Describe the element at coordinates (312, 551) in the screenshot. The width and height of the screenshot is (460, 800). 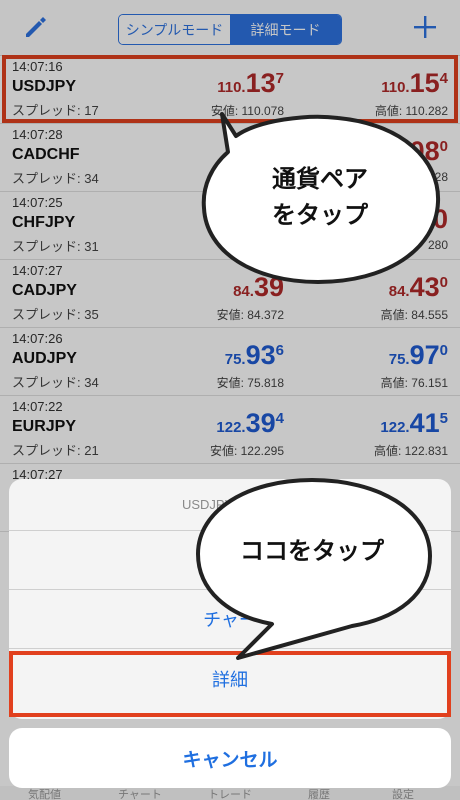
I see `callout-text-bottom: ココをタップ` at that location.